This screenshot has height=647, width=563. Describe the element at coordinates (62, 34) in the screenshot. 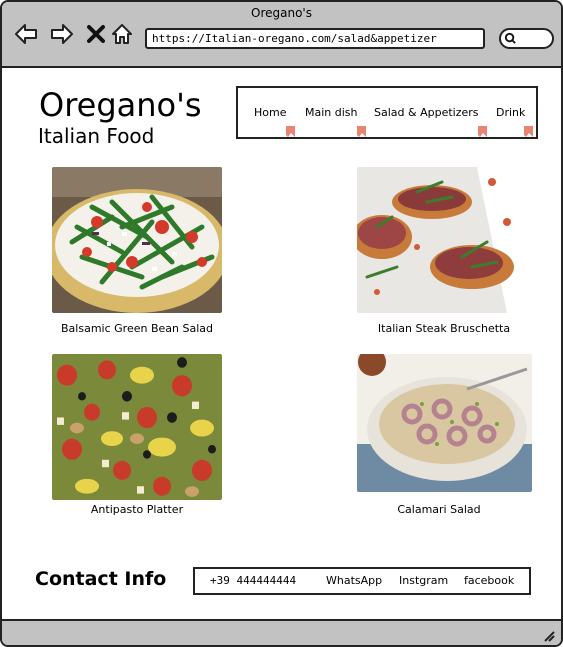

I see `arrow-right-icon` at that location.